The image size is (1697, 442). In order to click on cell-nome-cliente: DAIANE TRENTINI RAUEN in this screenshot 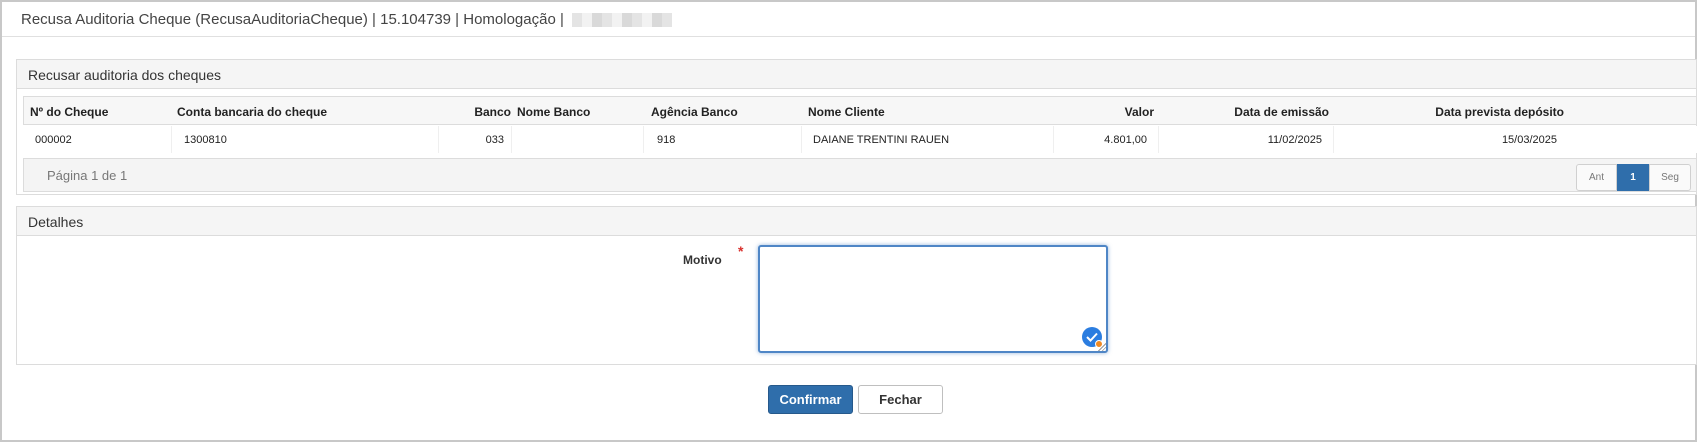, I will do `click(881, 140)`.